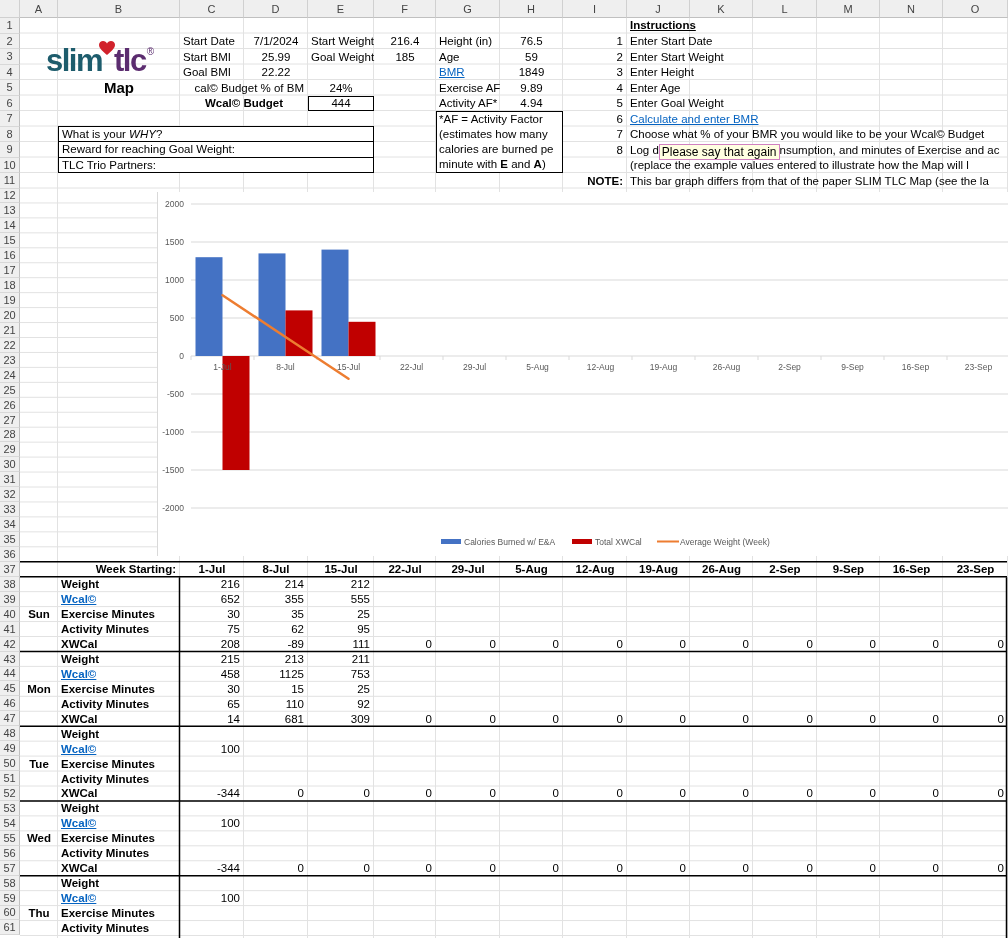 The height and width of the screenshot is (938, 1008). Describe the element at coordinates (10, 88) in the screenshot. I see `row-header: 5` at that location.